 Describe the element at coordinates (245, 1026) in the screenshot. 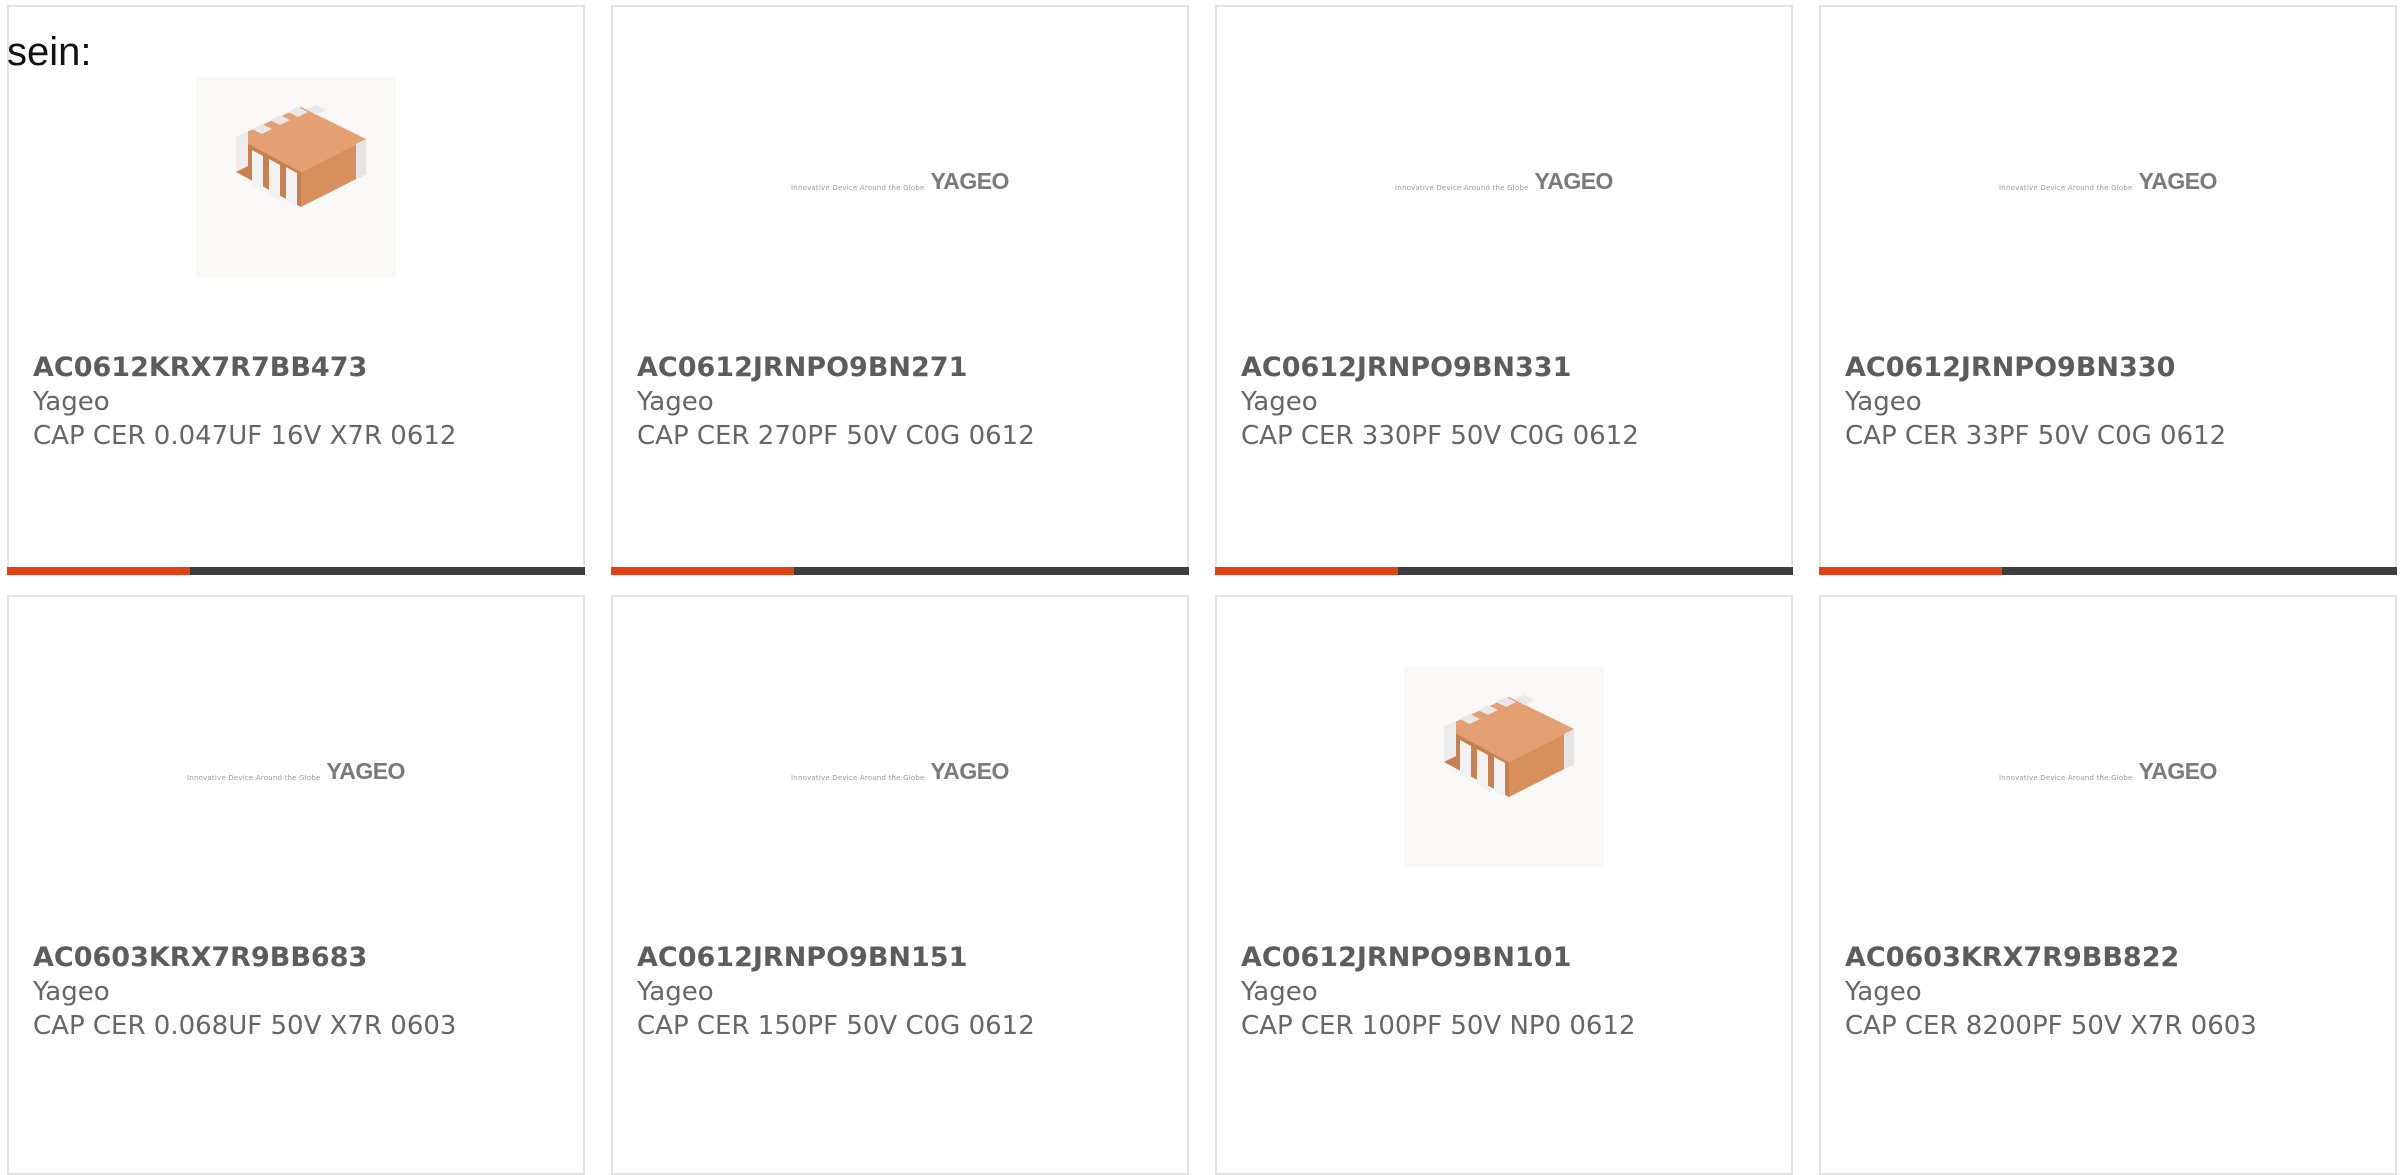

I see `product-description: CAP CER 0.068UF 50V X7R 0603` at that location.